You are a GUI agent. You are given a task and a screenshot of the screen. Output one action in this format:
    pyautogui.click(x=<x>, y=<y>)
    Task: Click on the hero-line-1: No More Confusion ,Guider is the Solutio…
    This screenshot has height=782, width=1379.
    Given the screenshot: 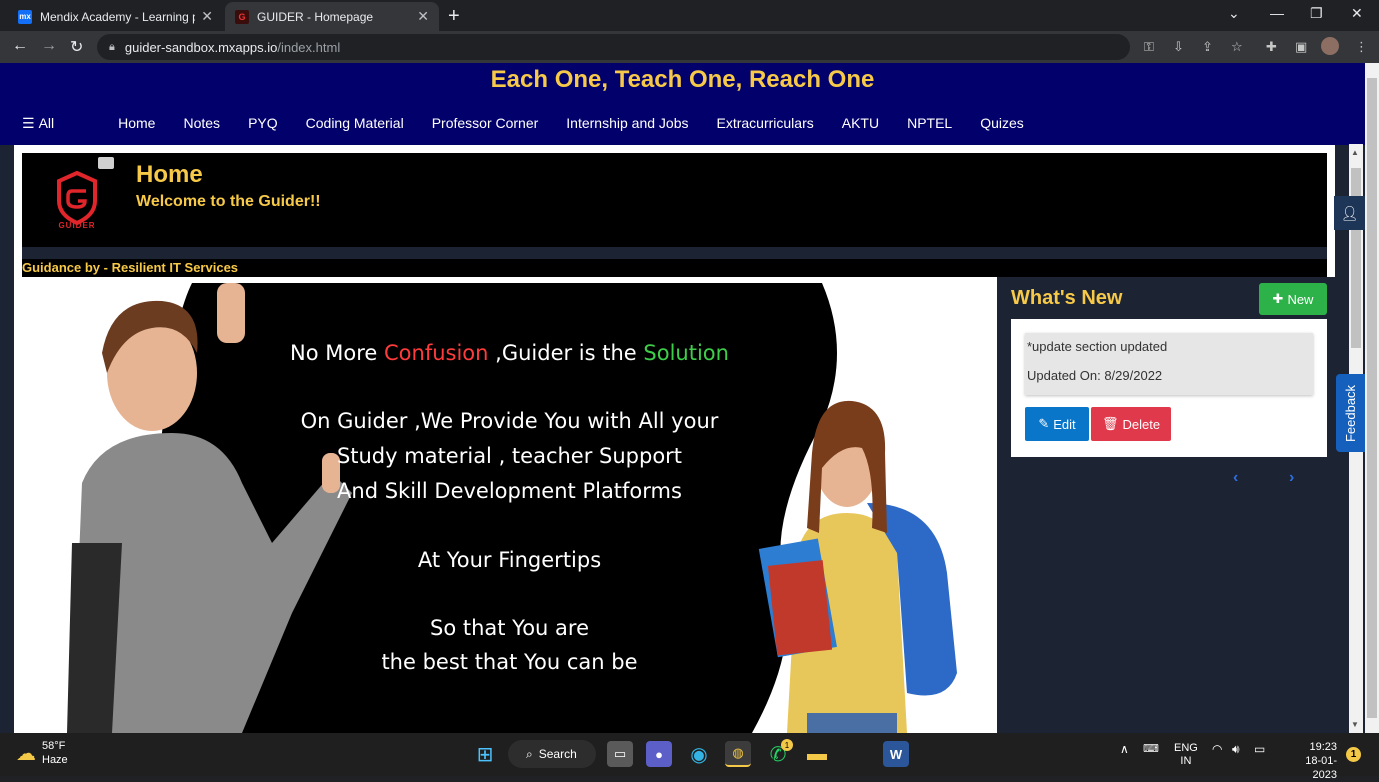 What is the action you would take?
    pyautogui.click(x=509, y=353)
    